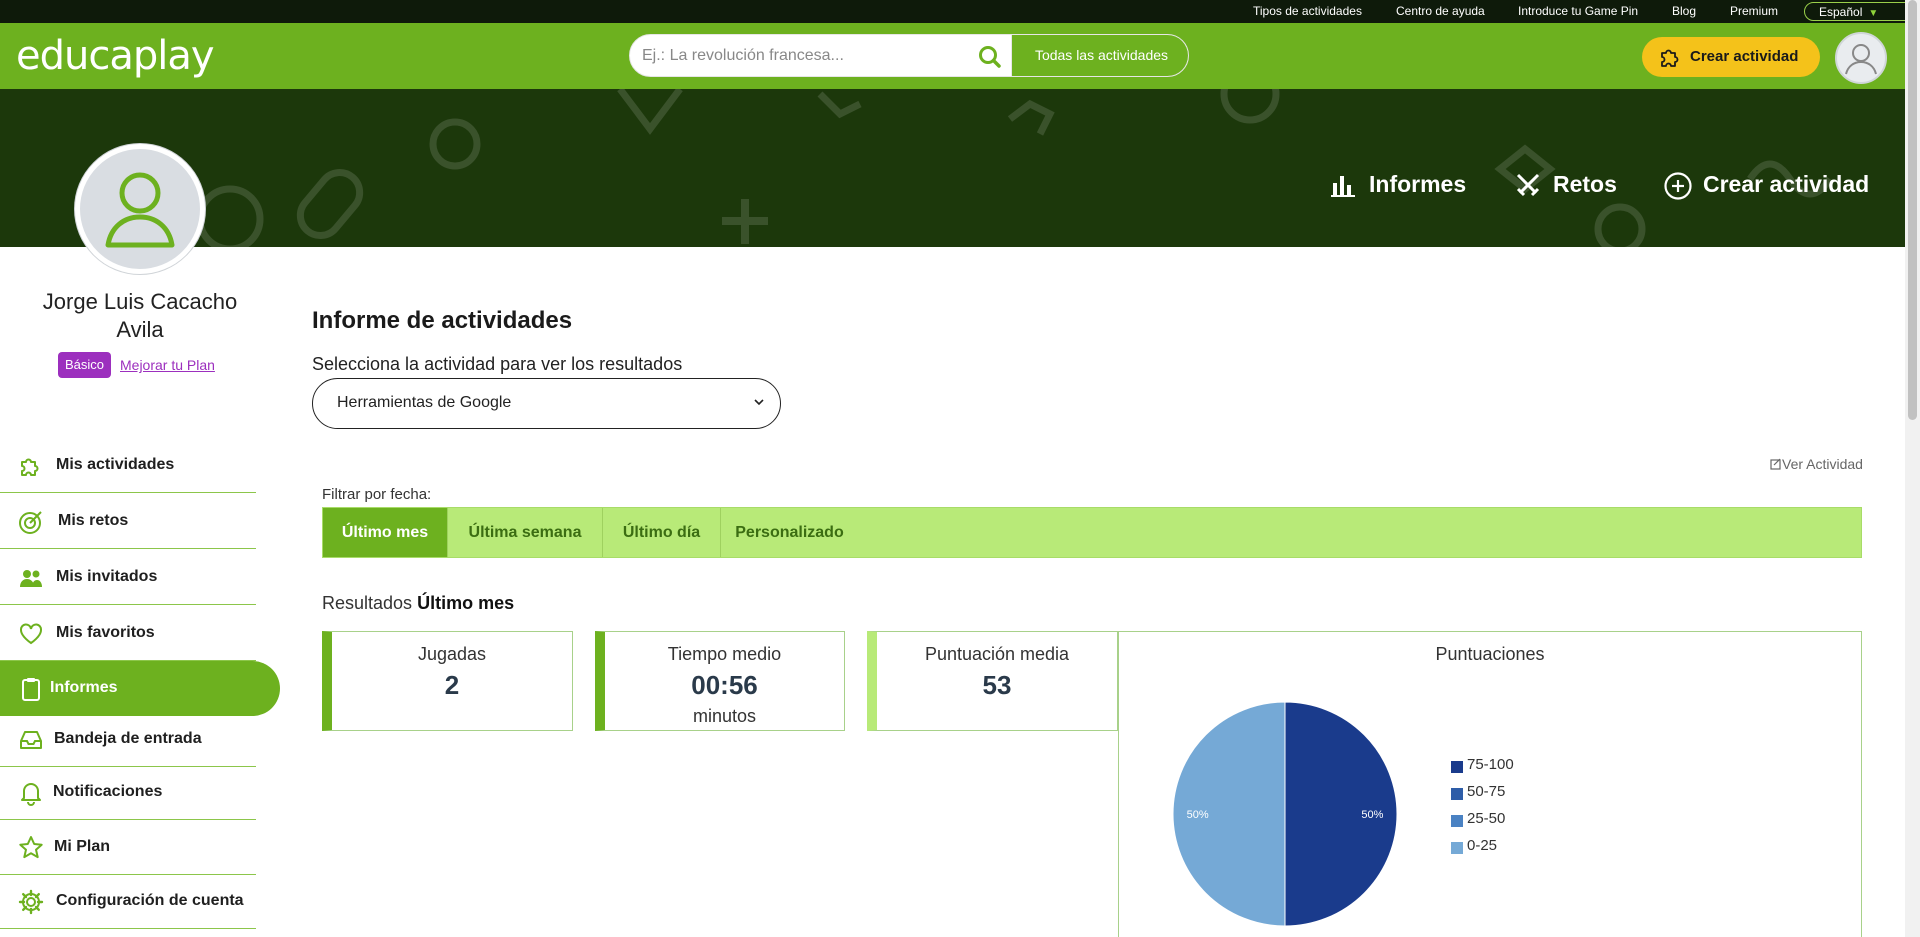 This screenshot has width=1920, height=937. Describe the element at coordinates (1285, 814) in the screenshot. I see `scores-pie-chart: 50% 50%` at that location.